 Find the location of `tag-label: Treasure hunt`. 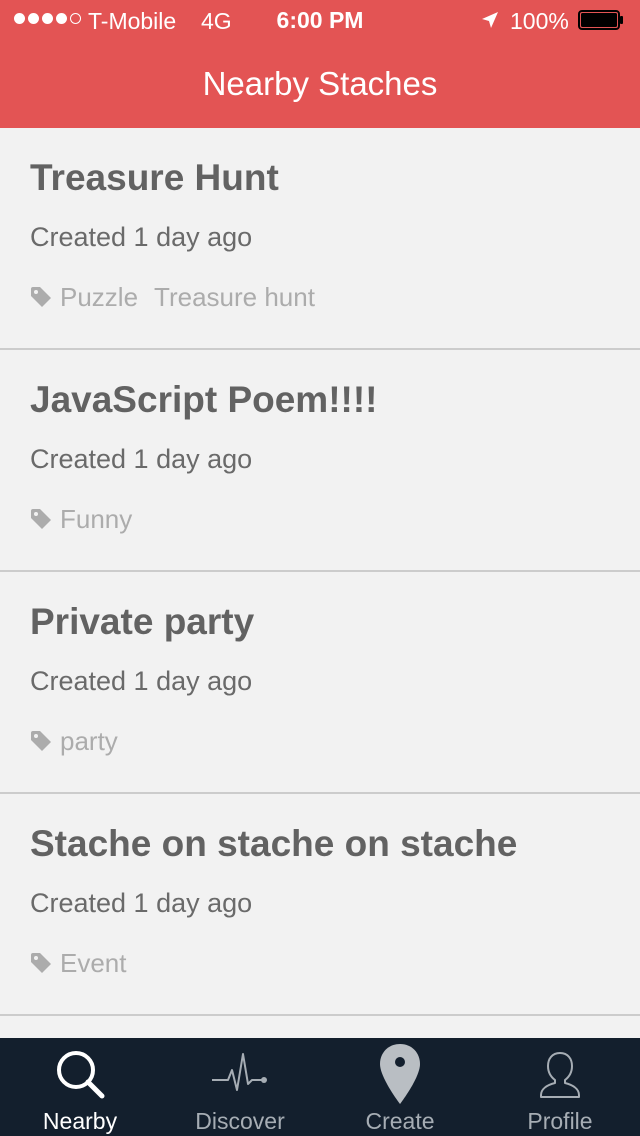

tag-label: Treasure hunt is located at coordinates (234, 296).